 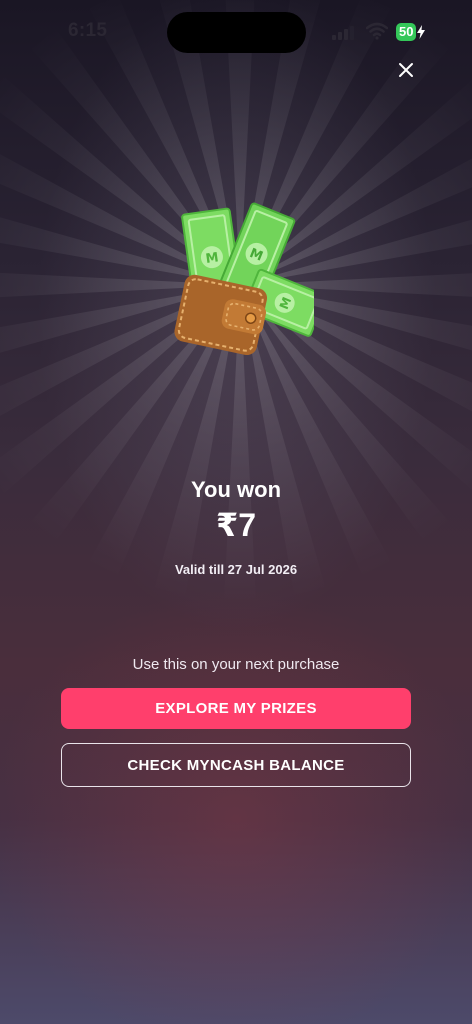 What do you see at coordinates (236, 664) in the screenshot?
I see `usage-hint: Use this on your next purchase` at bounding box center [236, 664].